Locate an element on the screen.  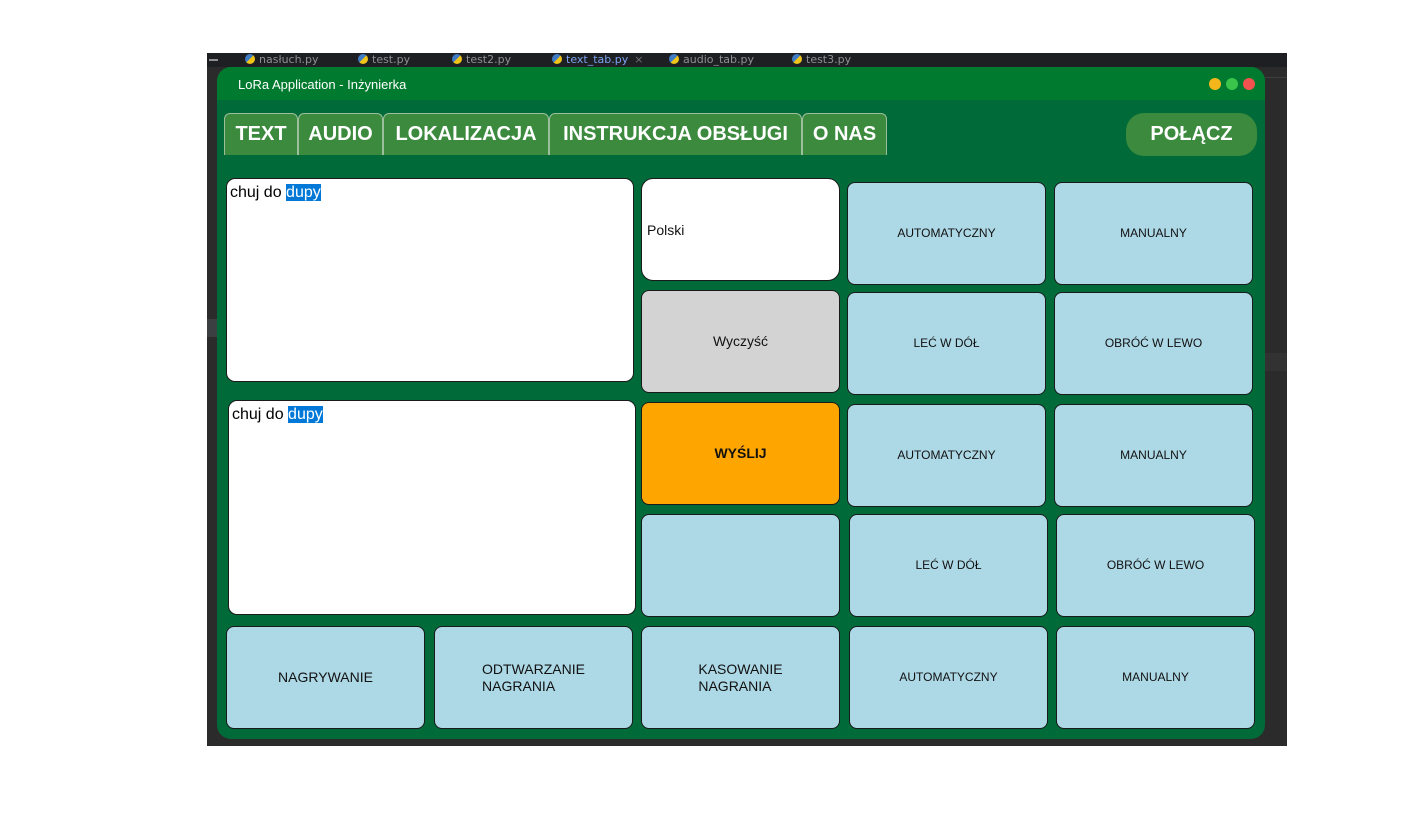
blank-button is located at coordinates (740, 565).